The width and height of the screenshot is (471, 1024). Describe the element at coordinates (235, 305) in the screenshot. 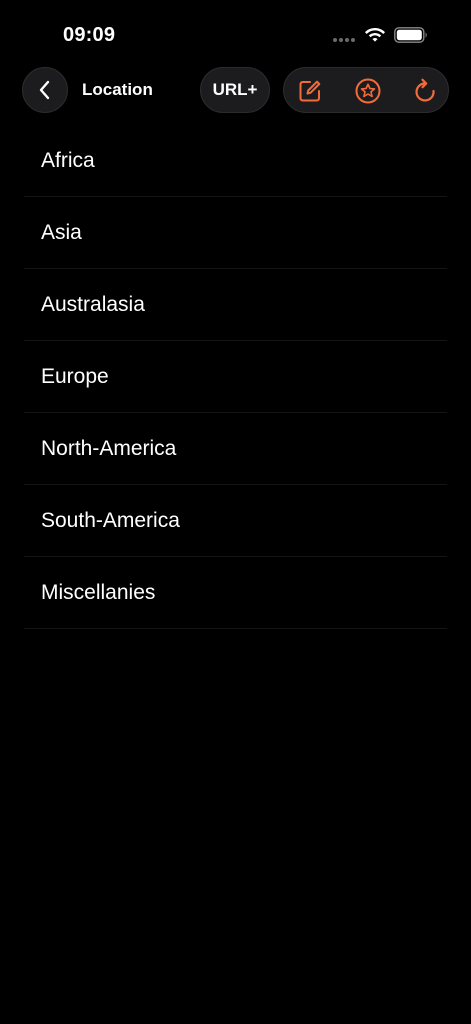

I see `location-row-australasia: Australasia` at that location.